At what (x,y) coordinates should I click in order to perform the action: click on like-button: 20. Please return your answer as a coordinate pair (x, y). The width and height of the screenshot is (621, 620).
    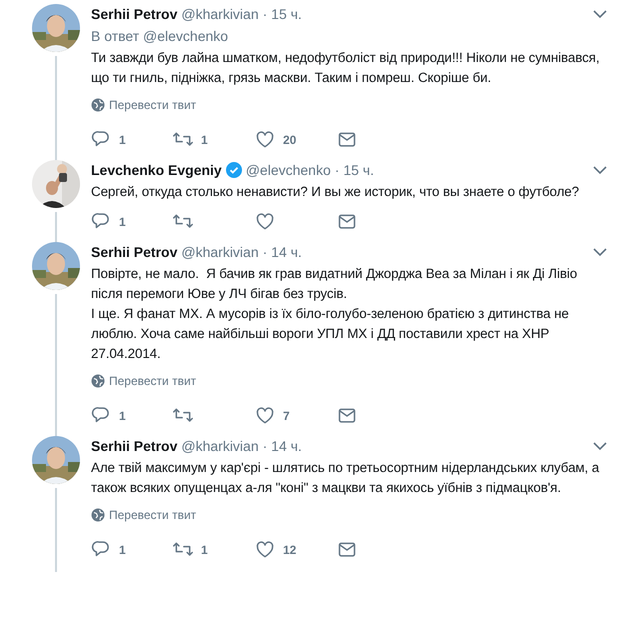
    Looking at the image, I should click on (296, 140).